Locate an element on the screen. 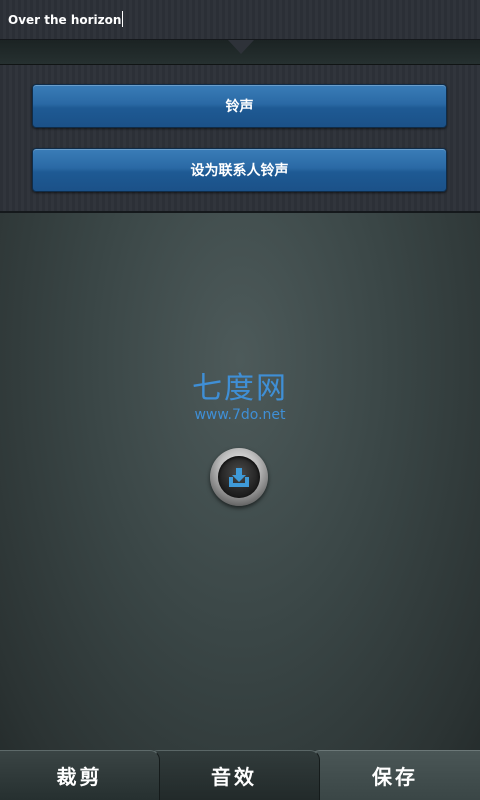 The height and width of the screenshot is (800, 480). song-title: Over the horizon is located at coordinates (65, 20).